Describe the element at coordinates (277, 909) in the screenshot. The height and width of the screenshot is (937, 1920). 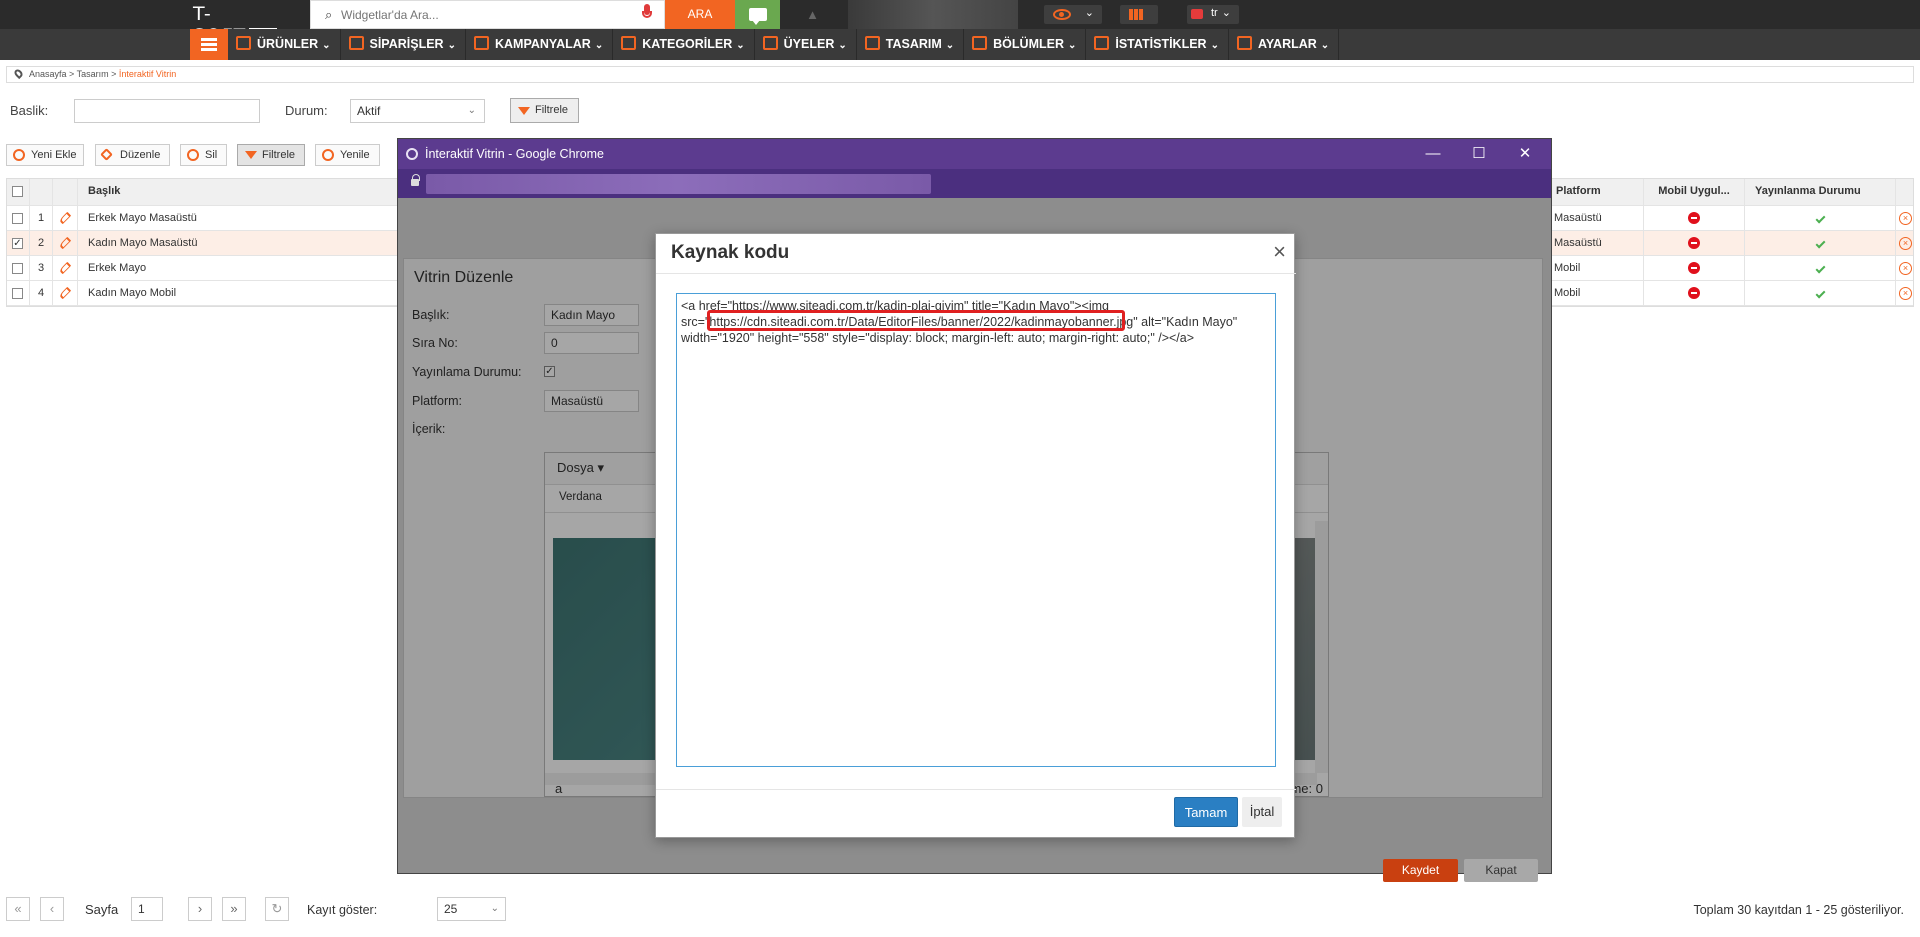
I see `refresh-page-icon: ↻` at that location.